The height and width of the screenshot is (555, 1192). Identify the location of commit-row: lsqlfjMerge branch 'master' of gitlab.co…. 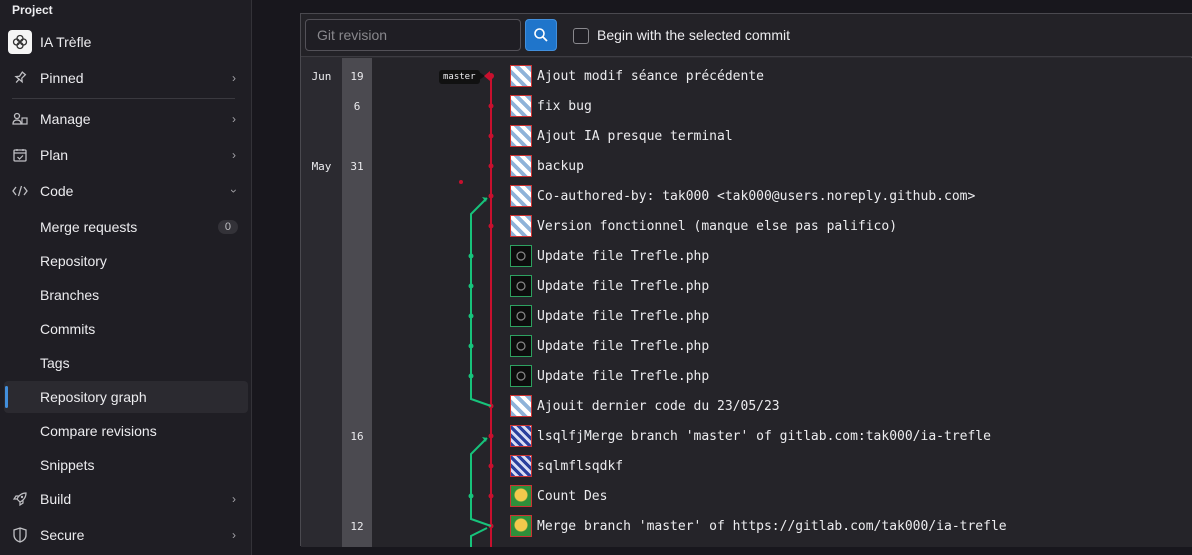
(750, 436).